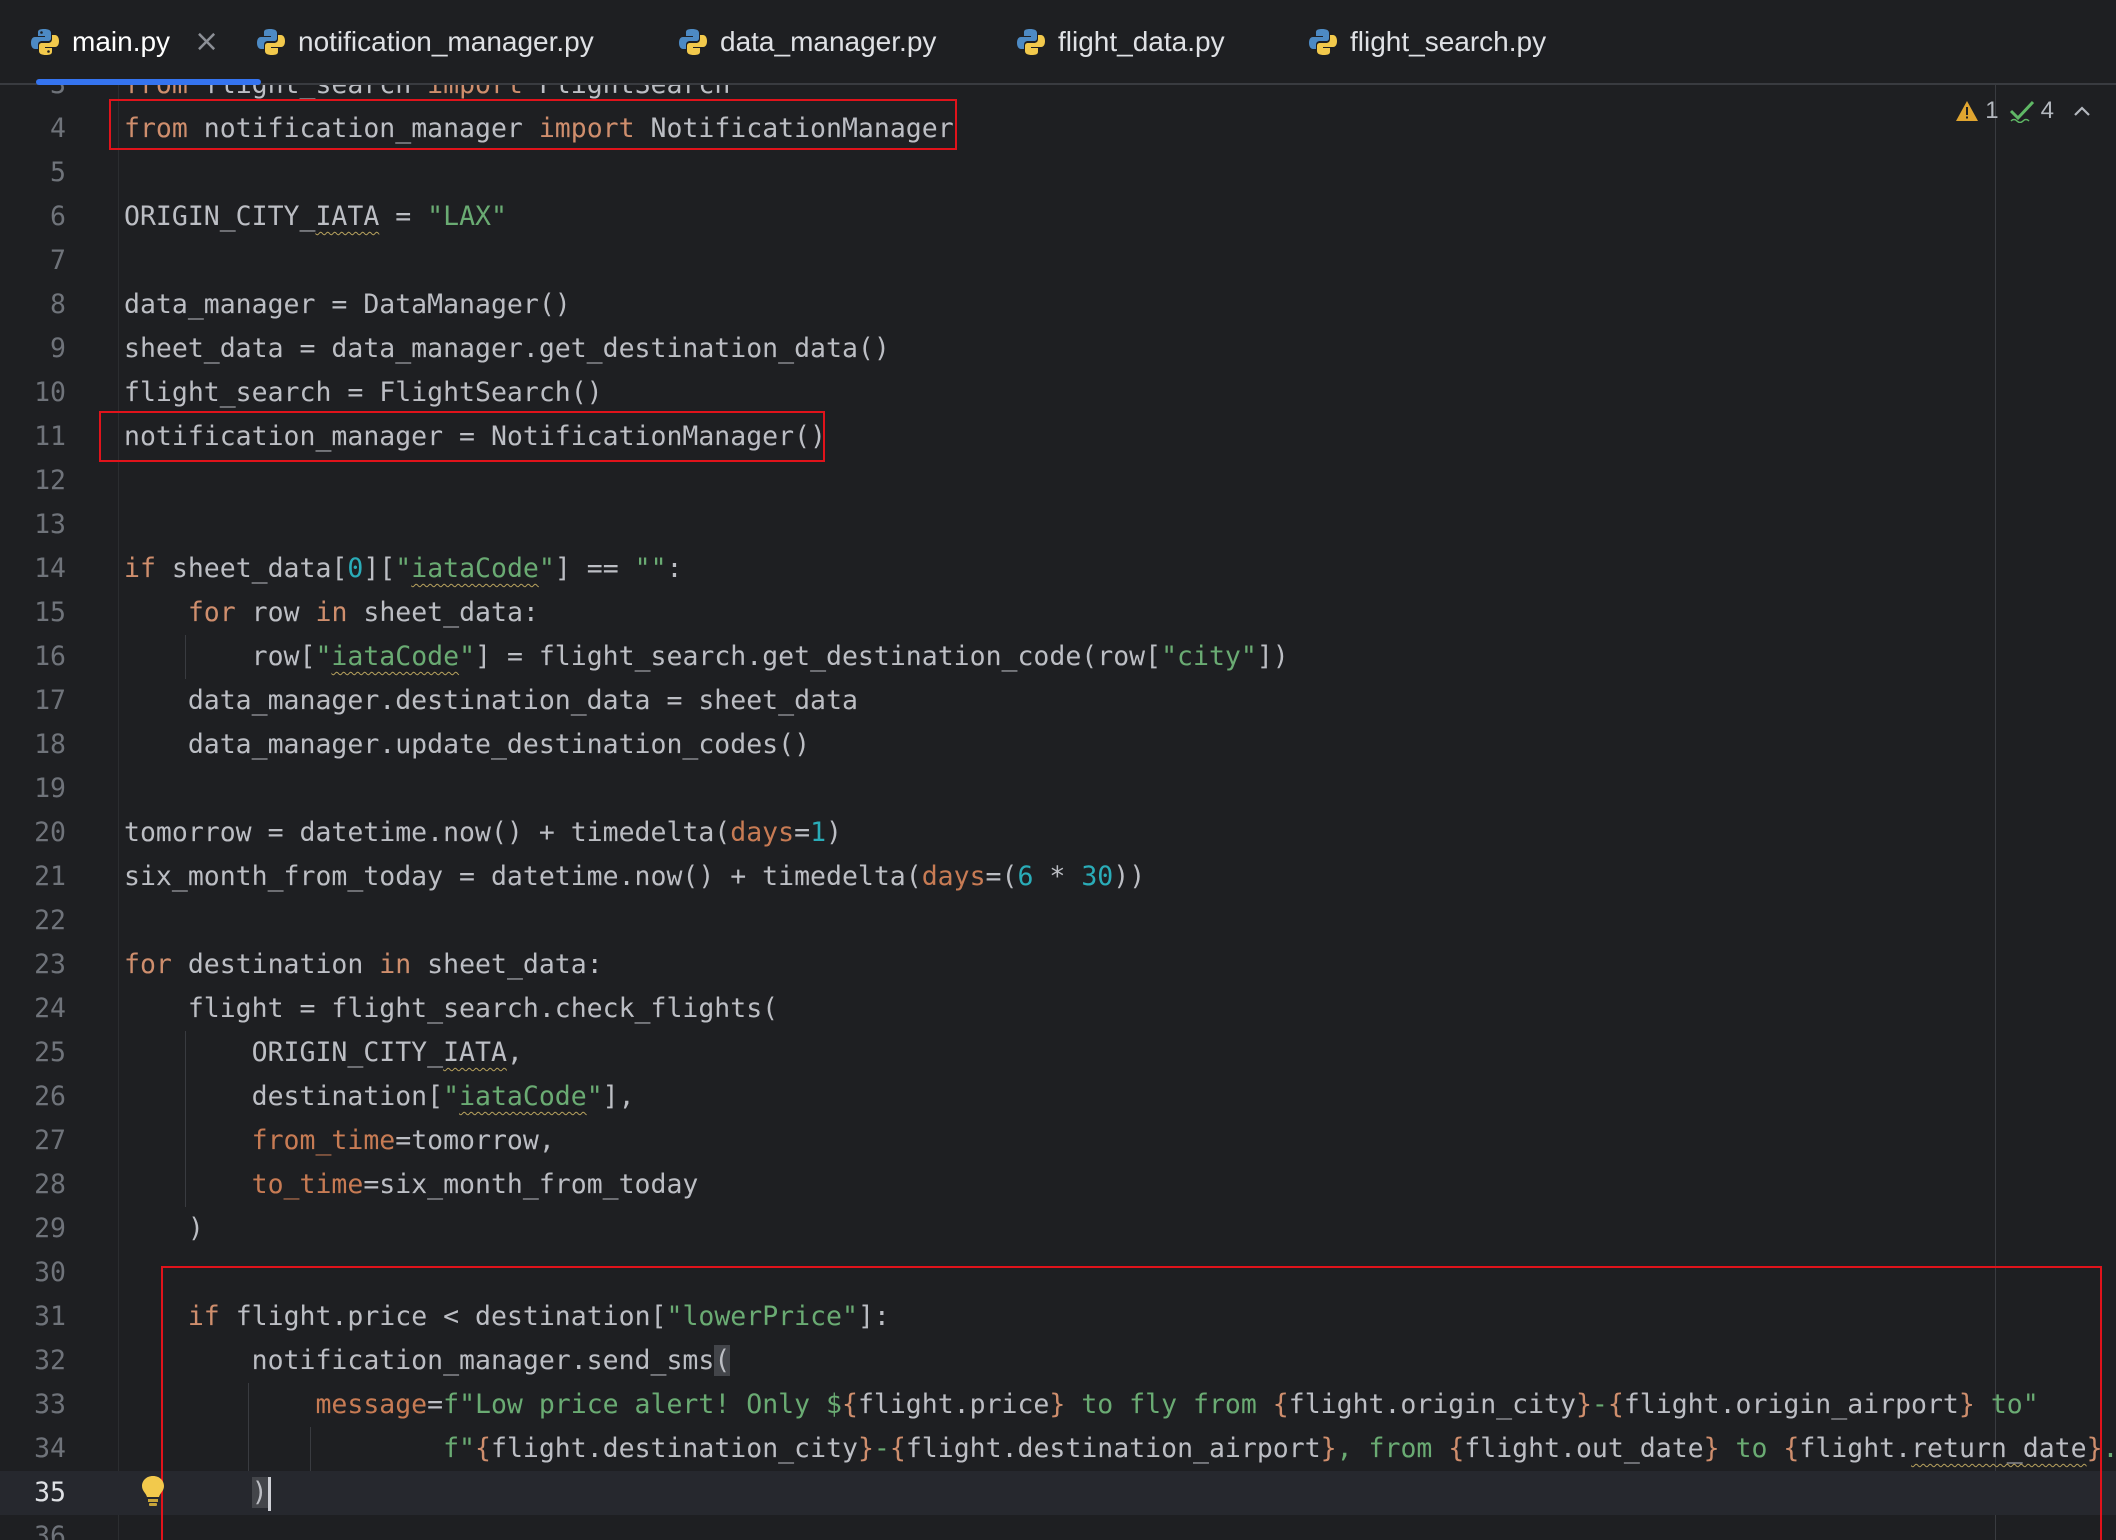 The width and height of the screenshot is (2116, 1540). What do you see at coordinates (58, 216) in the screenshot?
I see `line-number: 6` at bounding box center [58, 216].